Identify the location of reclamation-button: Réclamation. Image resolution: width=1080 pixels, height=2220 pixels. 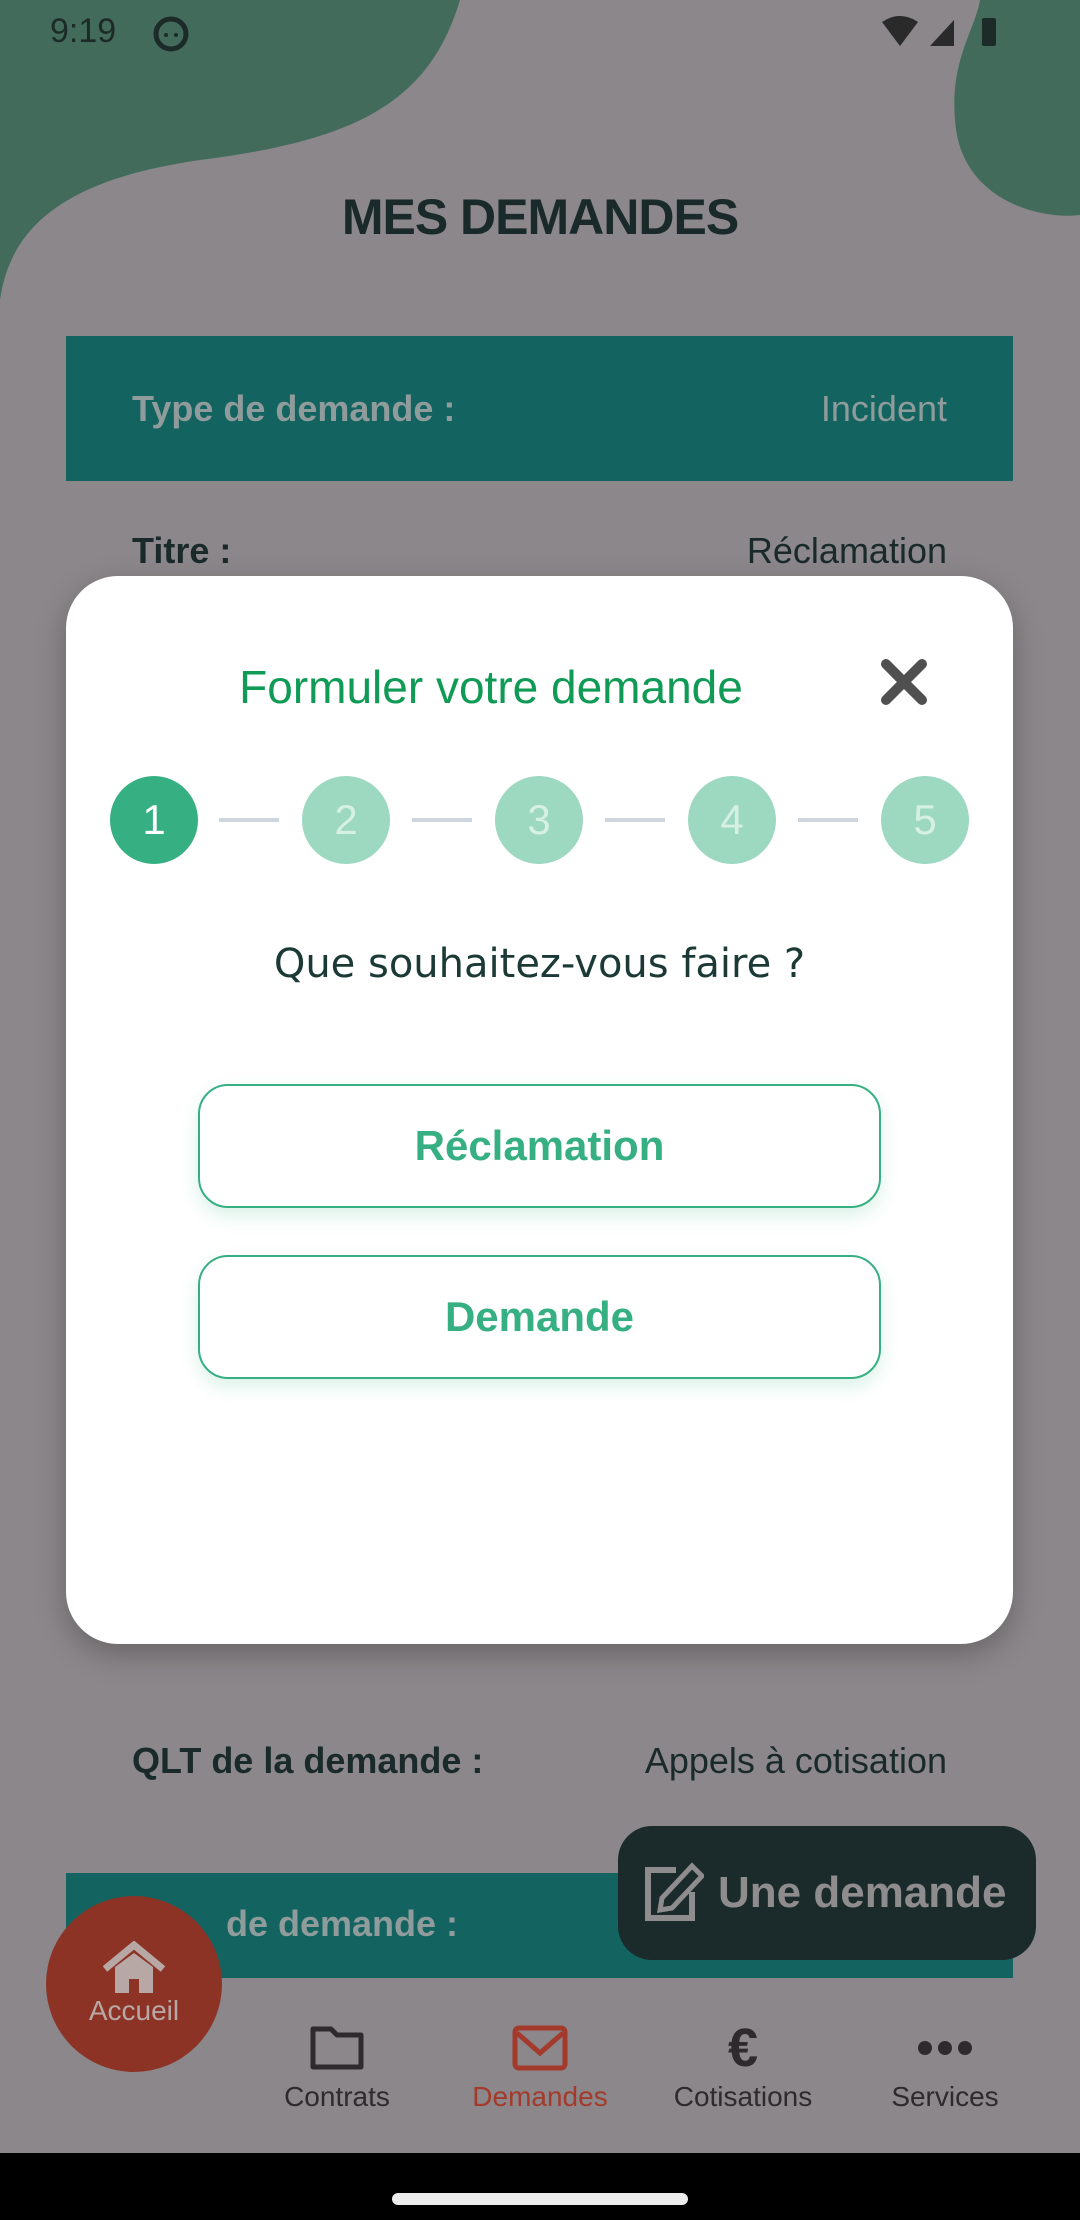
(539, 1146).